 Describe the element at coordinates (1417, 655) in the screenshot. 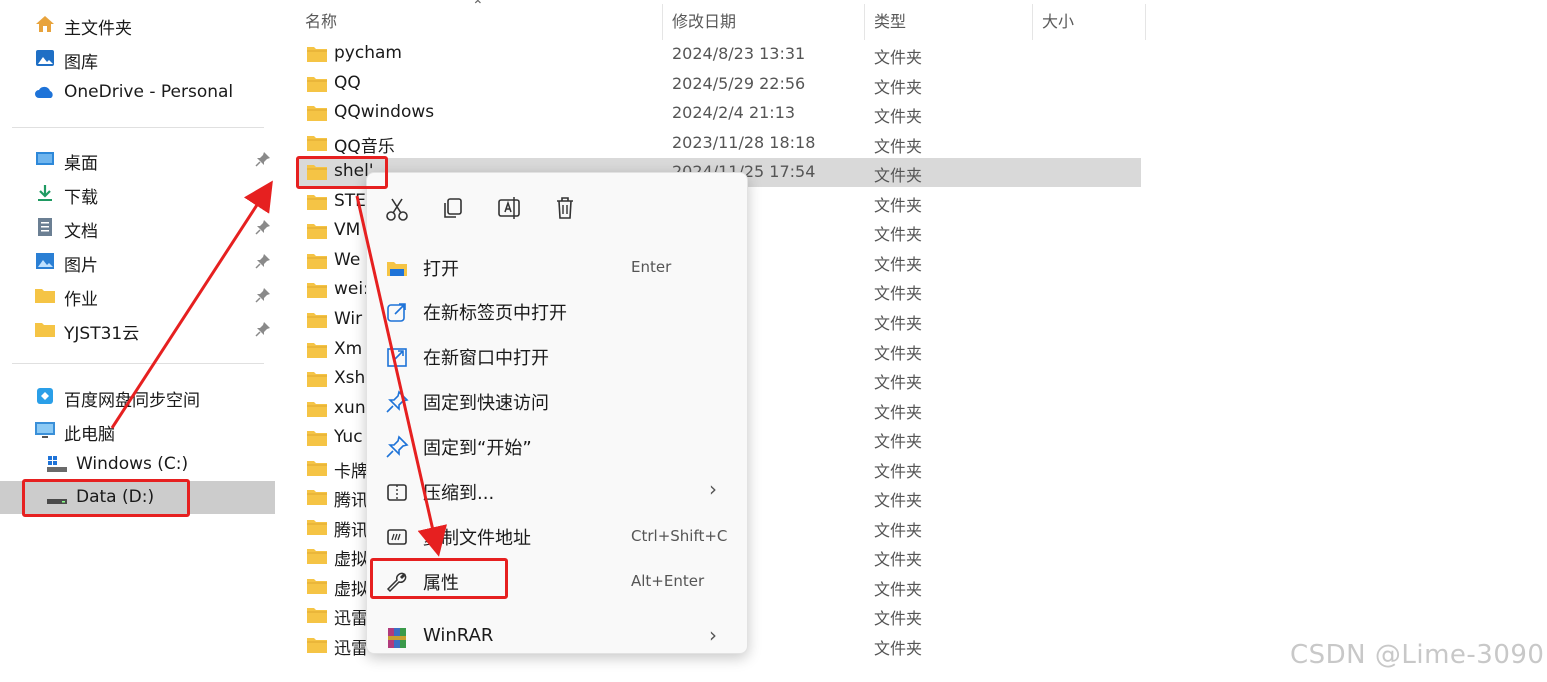

I see `watermark: CSDN @Lime-3090` at that location.